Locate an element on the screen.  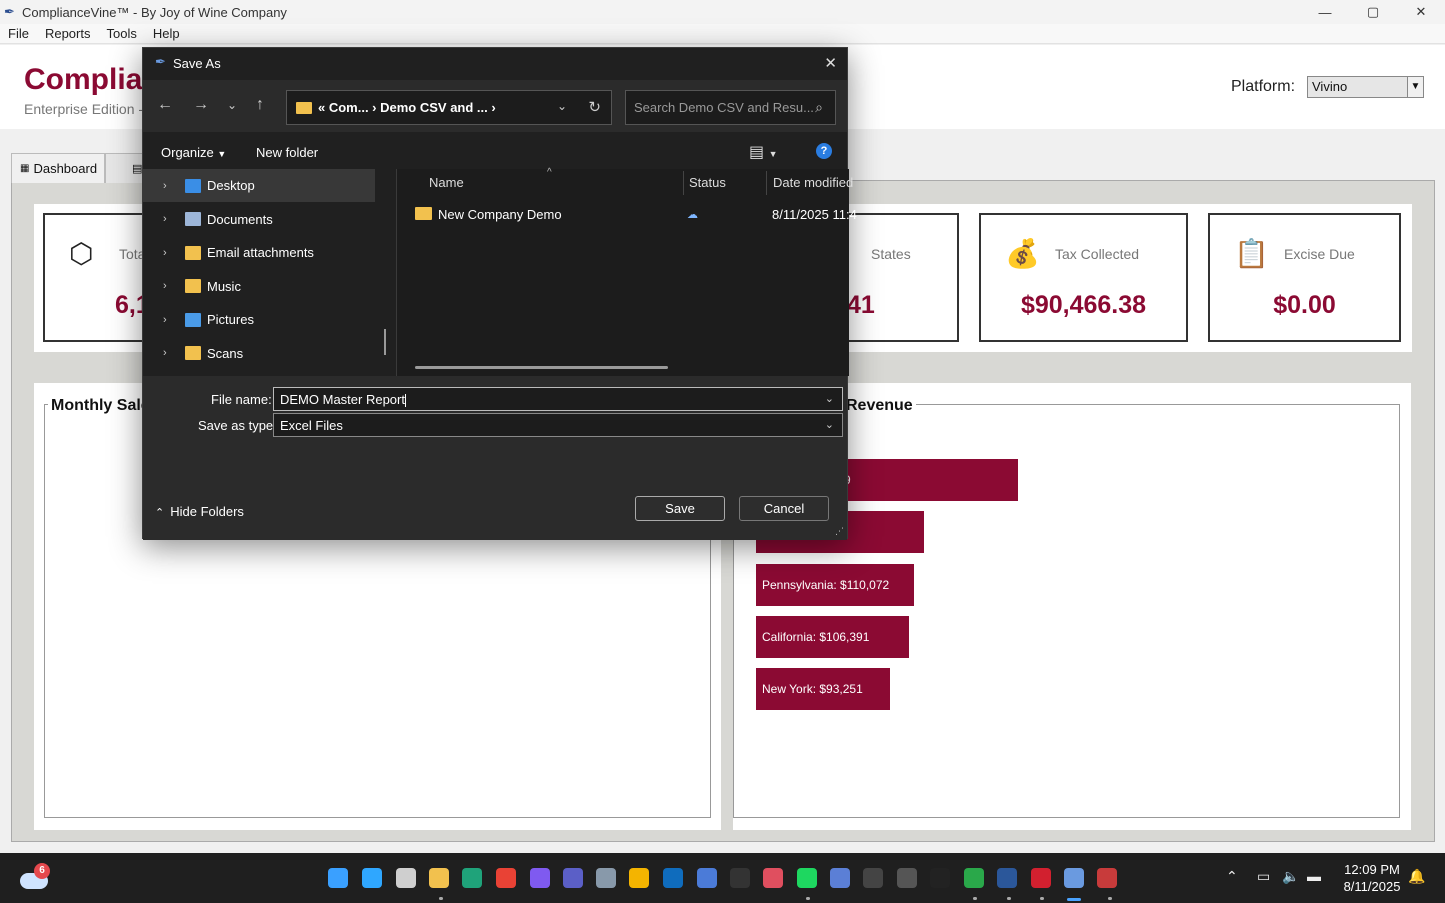
nav-item-pictures: › Pictures is located at coordinates (259, 319).